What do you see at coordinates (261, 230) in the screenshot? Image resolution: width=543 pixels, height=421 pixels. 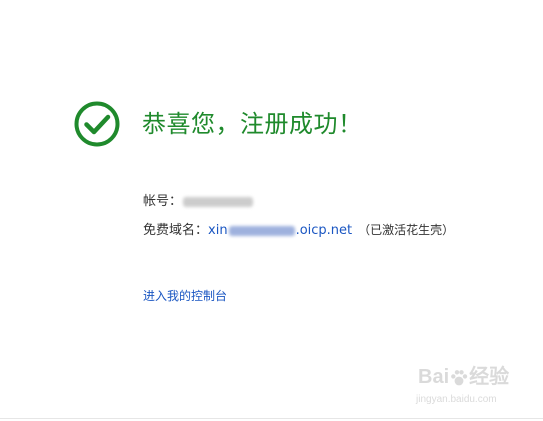 I see `domain-redacted` at bounding box center [261, 230].